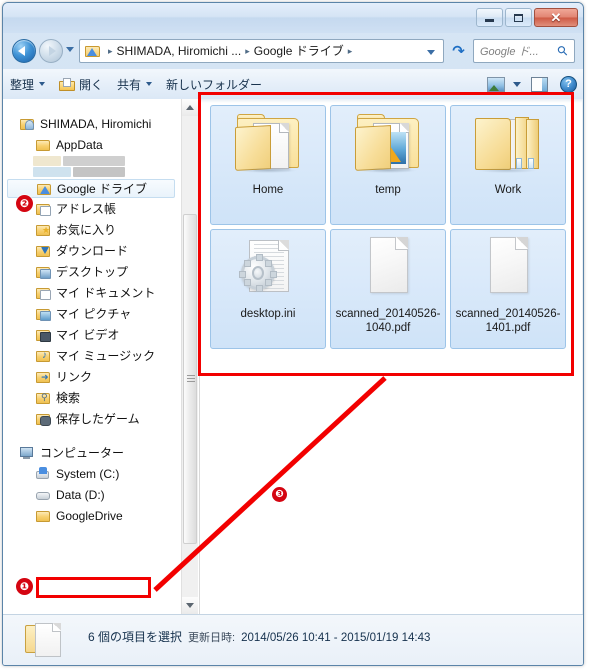 This screenshot has height=670, width=590. Describe the element at coordinates (43, 335) in the screenshot. I see `videos-folder-icon` at that location.